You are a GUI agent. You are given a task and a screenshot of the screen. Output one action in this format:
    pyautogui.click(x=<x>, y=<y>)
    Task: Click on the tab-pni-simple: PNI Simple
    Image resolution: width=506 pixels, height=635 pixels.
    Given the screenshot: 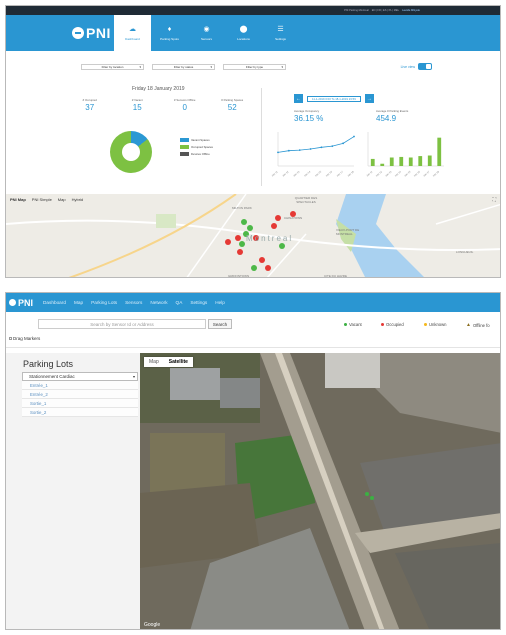 What is the action you would take?
    pyautogui.click(x=42, y=199)
    